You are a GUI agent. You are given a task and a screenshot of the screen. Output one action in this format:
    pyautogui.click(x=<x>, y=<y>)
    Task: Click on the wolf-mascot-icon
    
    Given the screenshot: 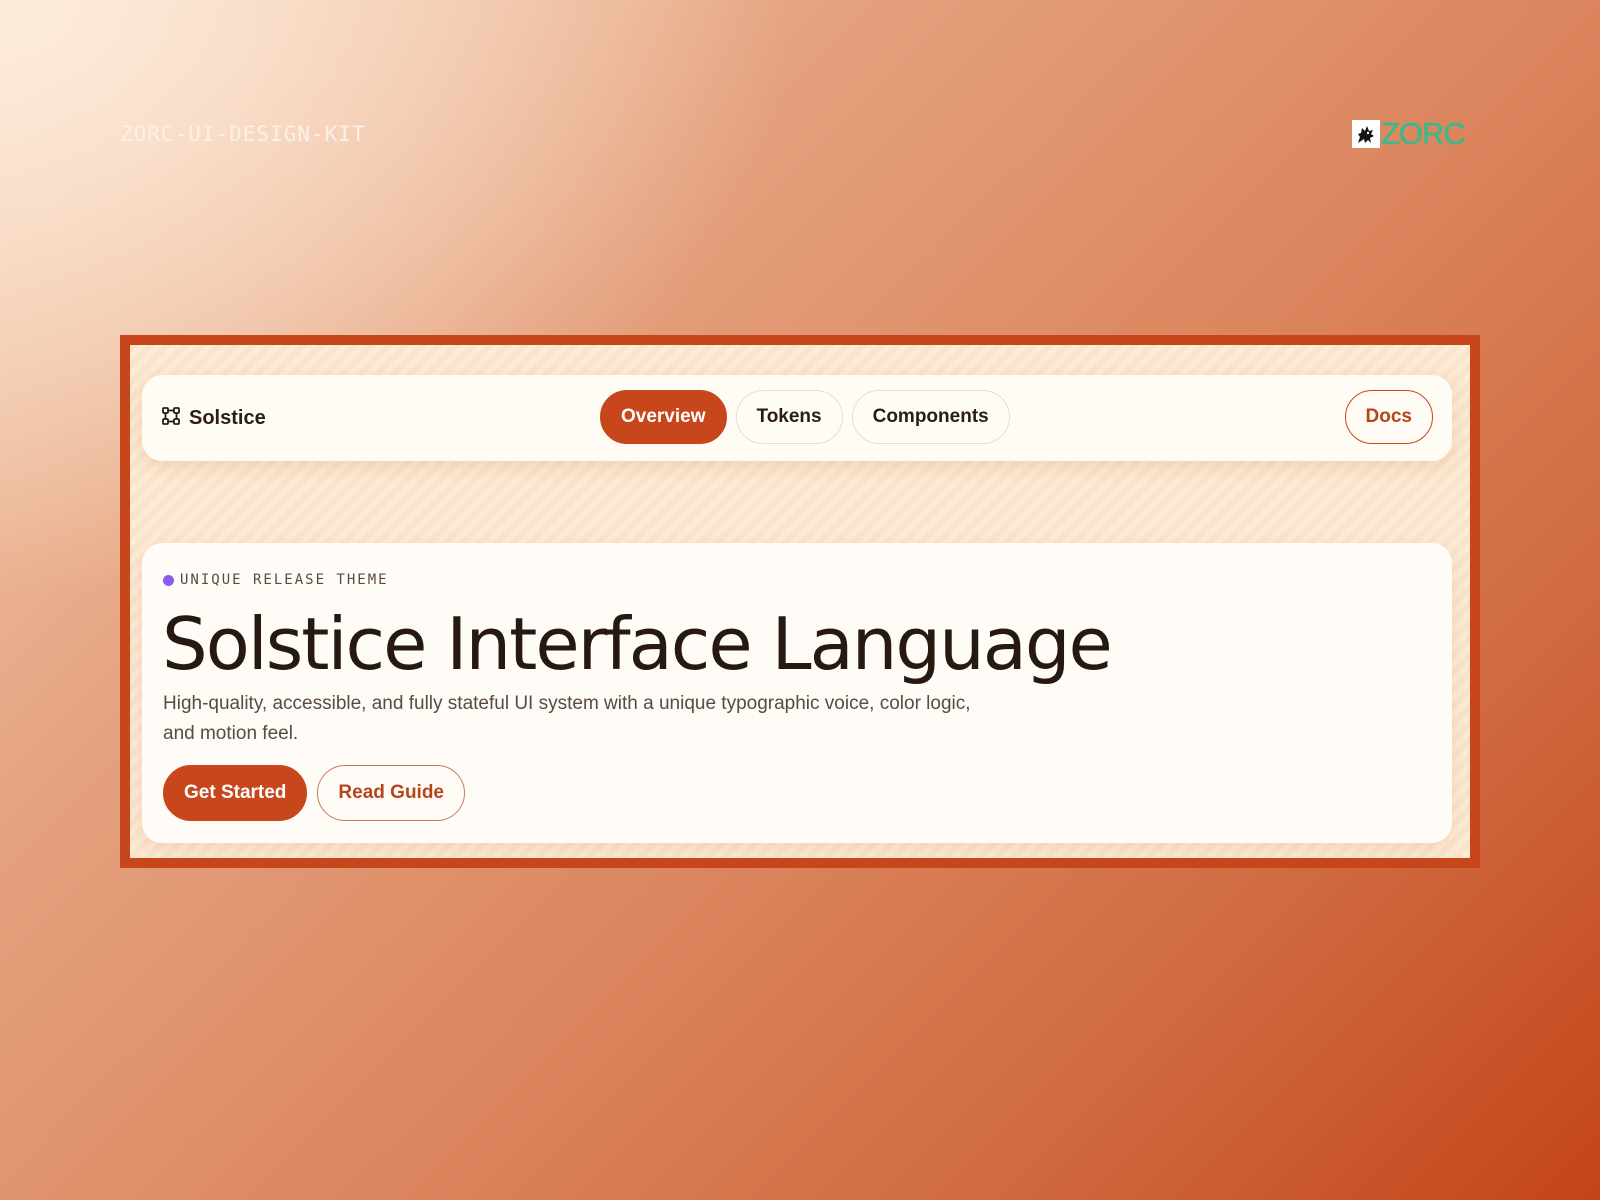 What is the action you would take?
    pyautogui.click(x=1366, y=134)
    